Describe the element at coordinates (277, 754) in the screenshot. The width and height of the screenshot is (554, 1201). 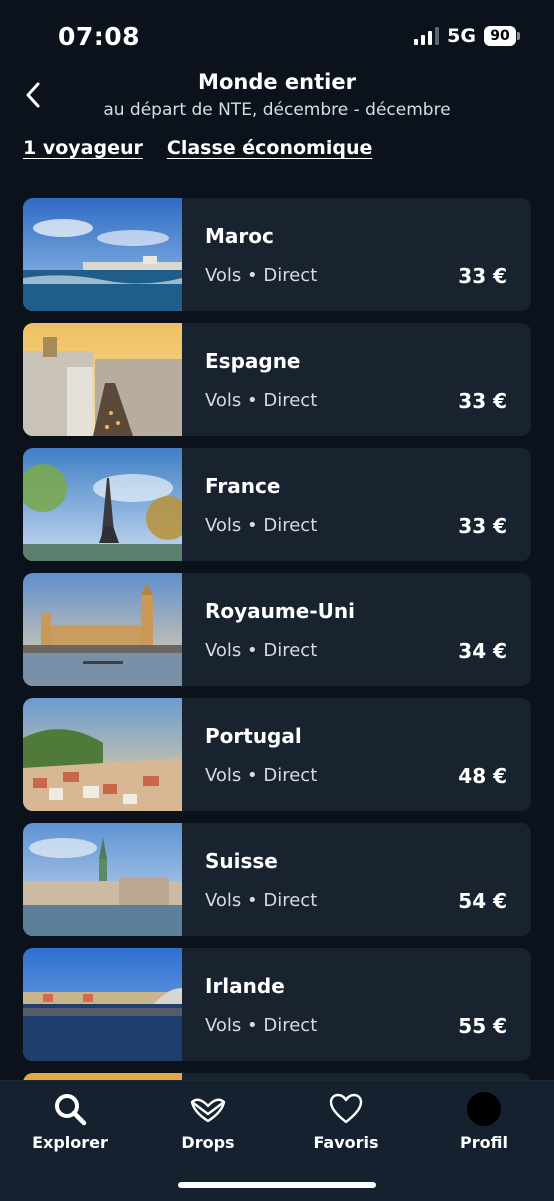
I see `destination-card-portugal: Portugal Vols • Direct 48 €` at that location.